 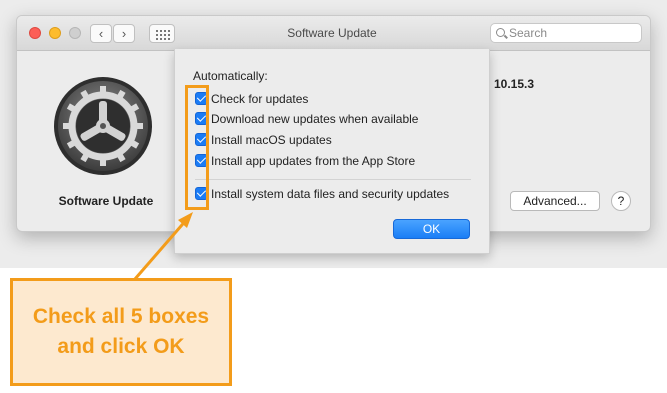 I want to click on instruction-callout: Check all 5 boxes and click OK, so click(x=121, y=332).